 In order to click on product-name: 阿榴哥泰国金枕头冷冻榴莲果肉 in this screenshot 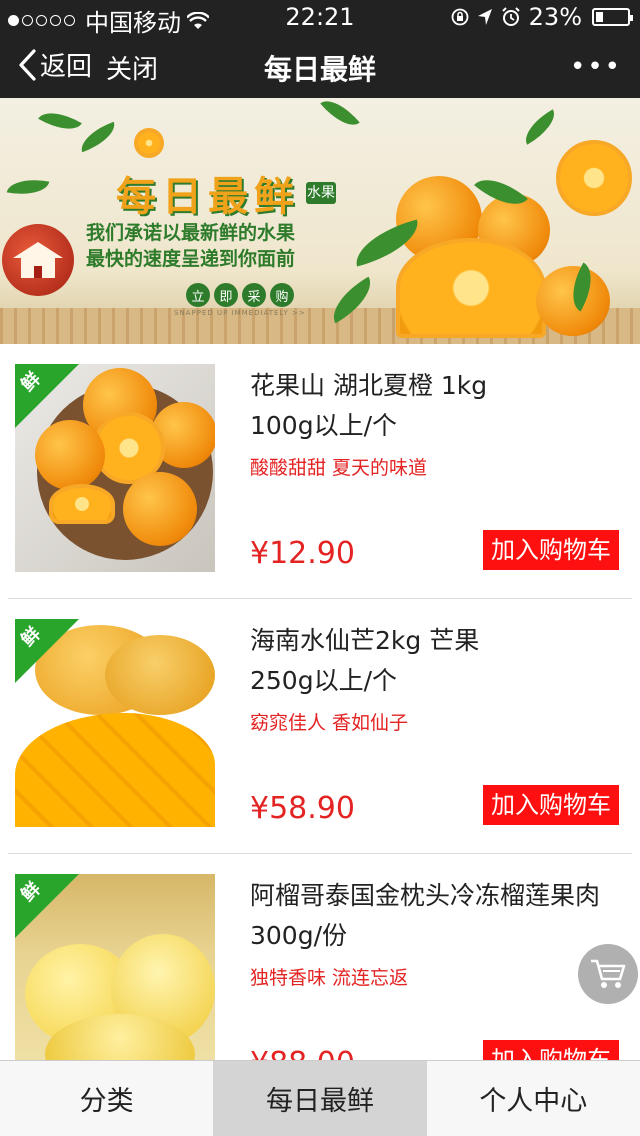, I will do `click(440, 896)`.